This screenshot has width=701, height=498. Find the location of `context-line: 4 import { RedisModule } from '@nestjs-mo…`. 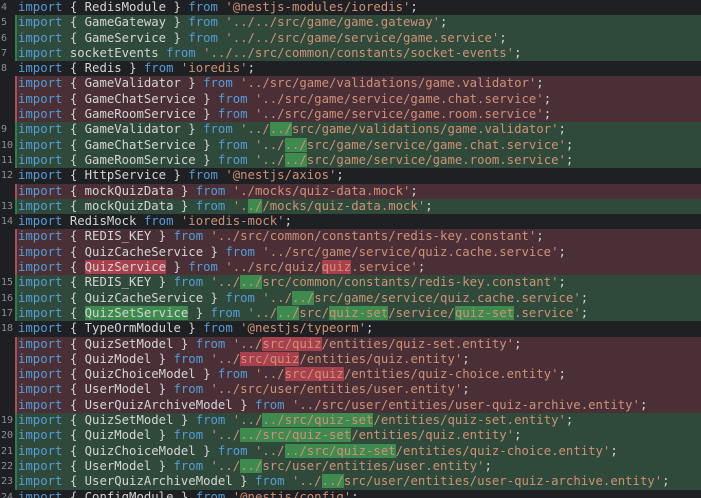

context-line: 4 import { RedisModule } from '@nestjs-mo… is located at coordinates (350, 8).